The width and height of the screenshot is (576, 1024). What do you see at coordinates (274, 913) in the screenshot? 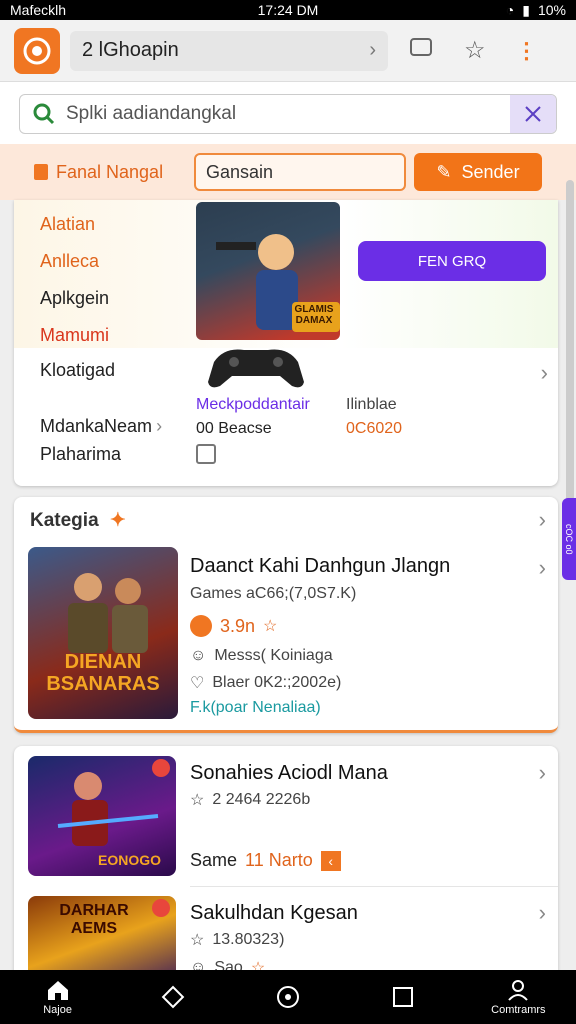
I see `game-title: Sakulhdan Kgesan` at bounding box center [274, 913].